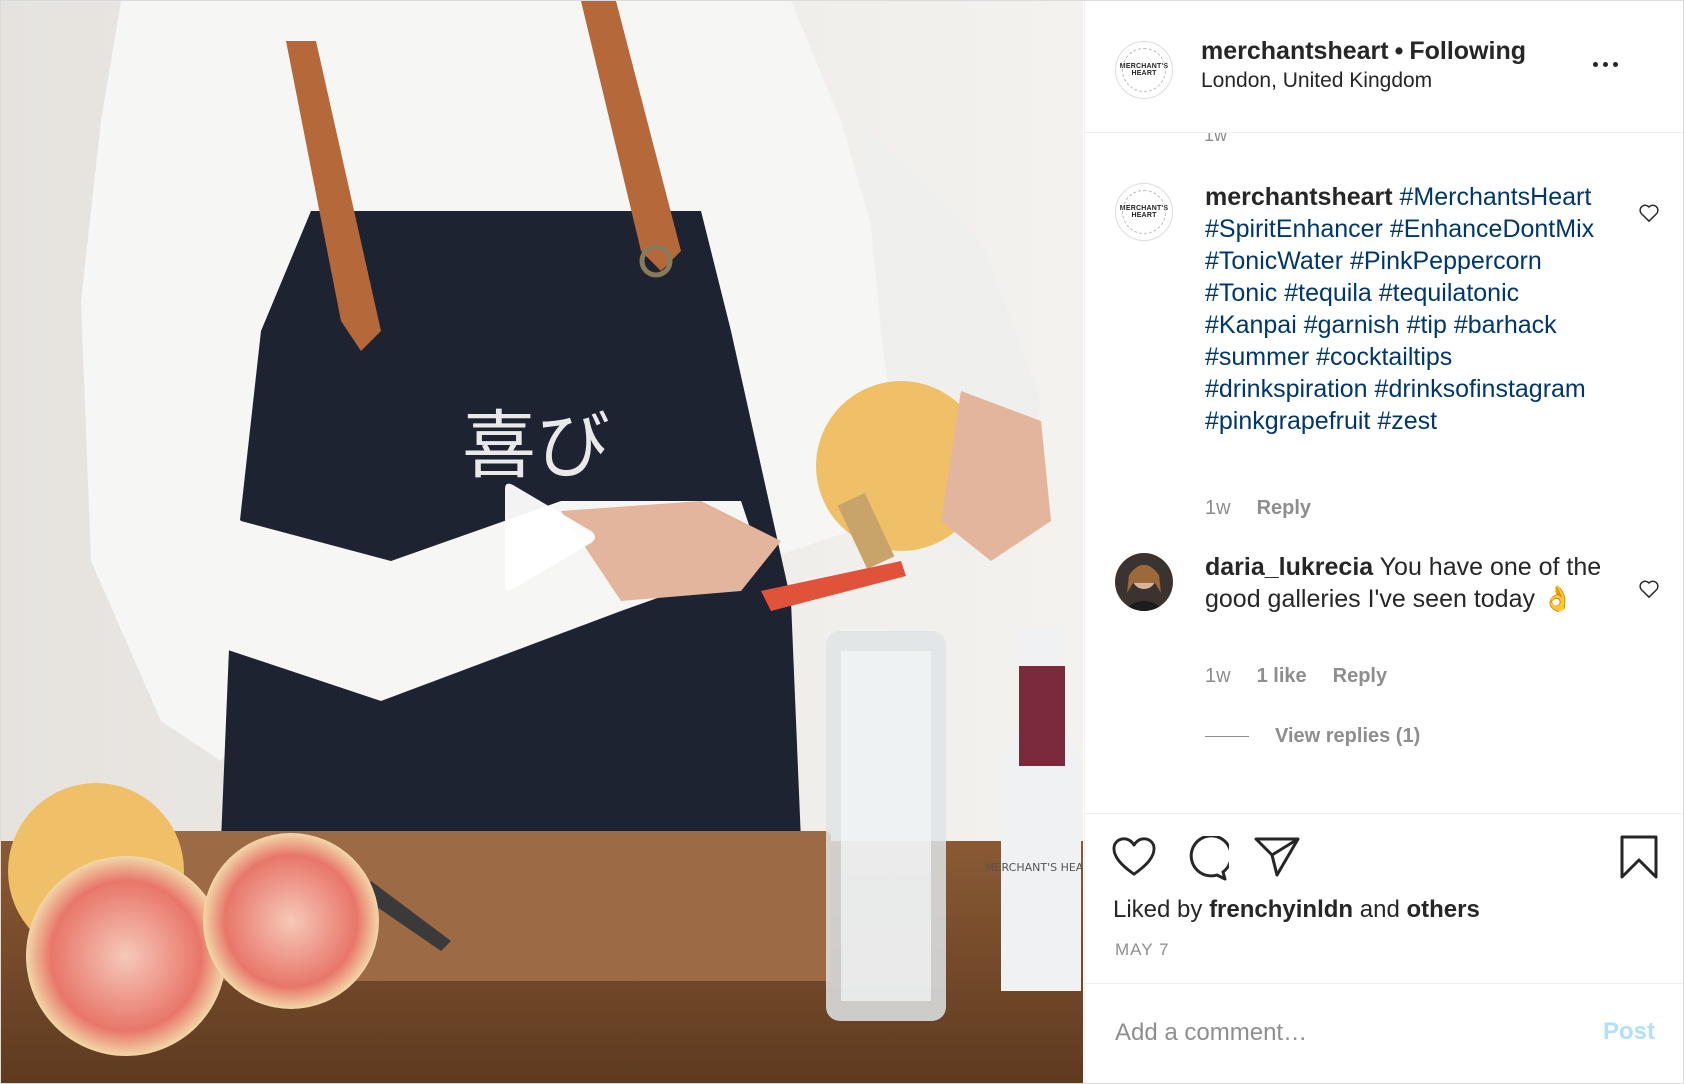 The height and width of the screenshot is (1084, 1684). What do you see at coordinates (1134, 857) in the screenshot?
I see `like-heart-icon` at bounding box center [1134, 857].